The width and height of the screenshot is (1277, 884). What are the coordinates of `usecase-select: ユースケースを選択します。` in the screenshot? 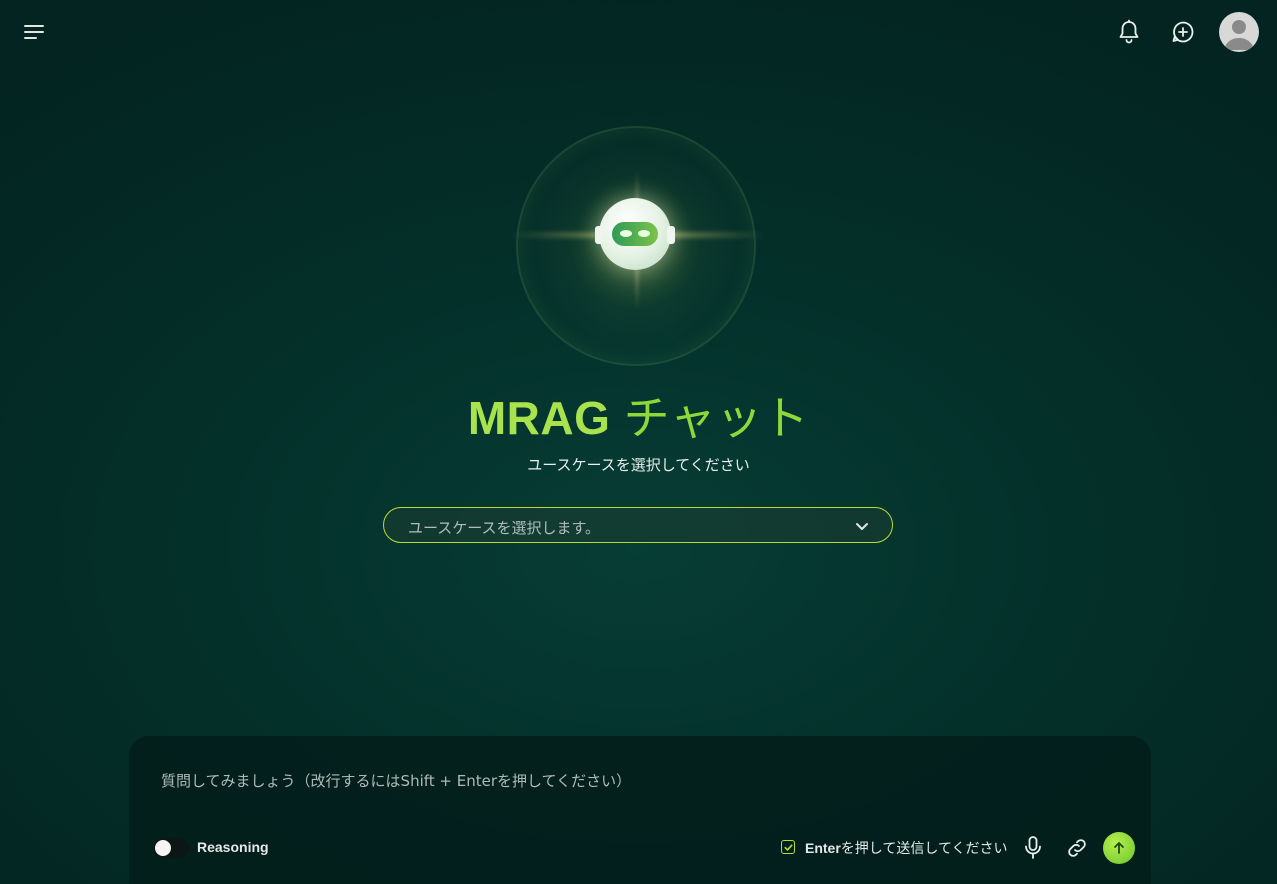 It's located at (638, 525).